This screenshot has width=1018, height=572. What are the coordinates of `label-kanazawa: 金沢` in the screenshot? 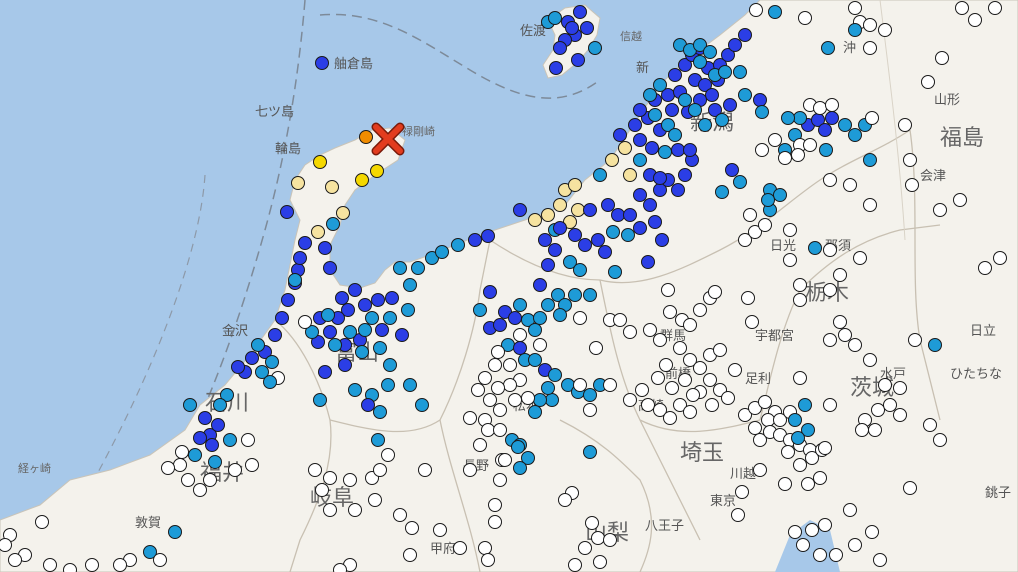 It's located at (235, 331).